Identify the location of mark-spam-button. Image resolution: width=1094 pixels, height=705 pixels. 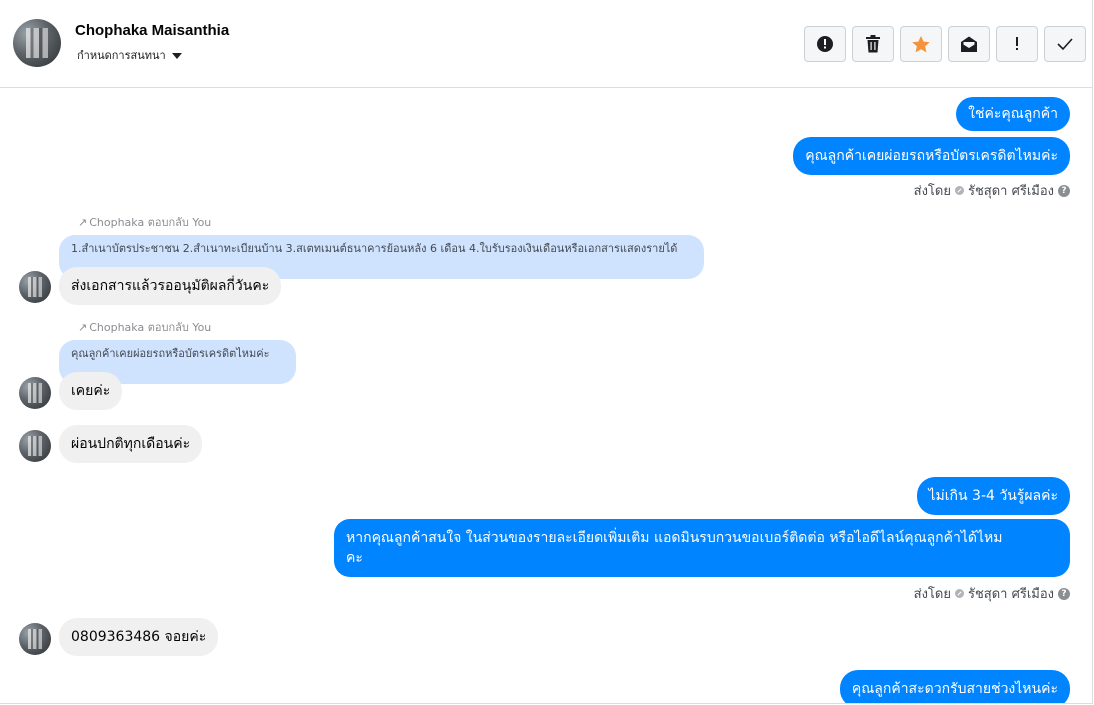
(825, 44).